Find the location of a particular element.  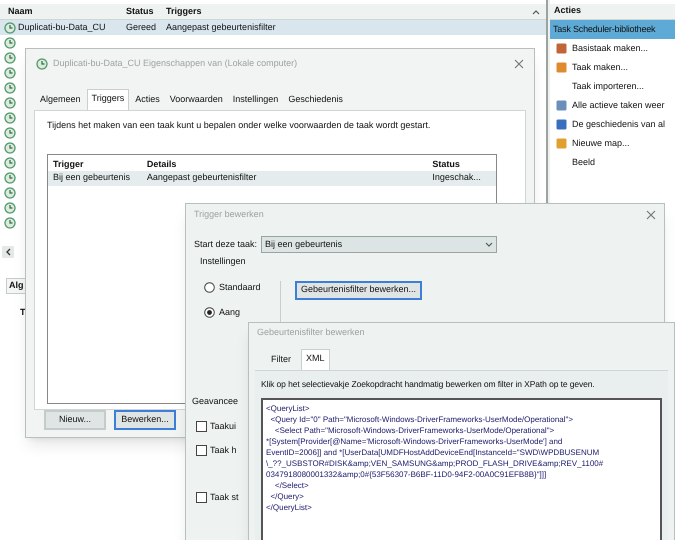

scroll-left-button is located at coordinates (8, 252).